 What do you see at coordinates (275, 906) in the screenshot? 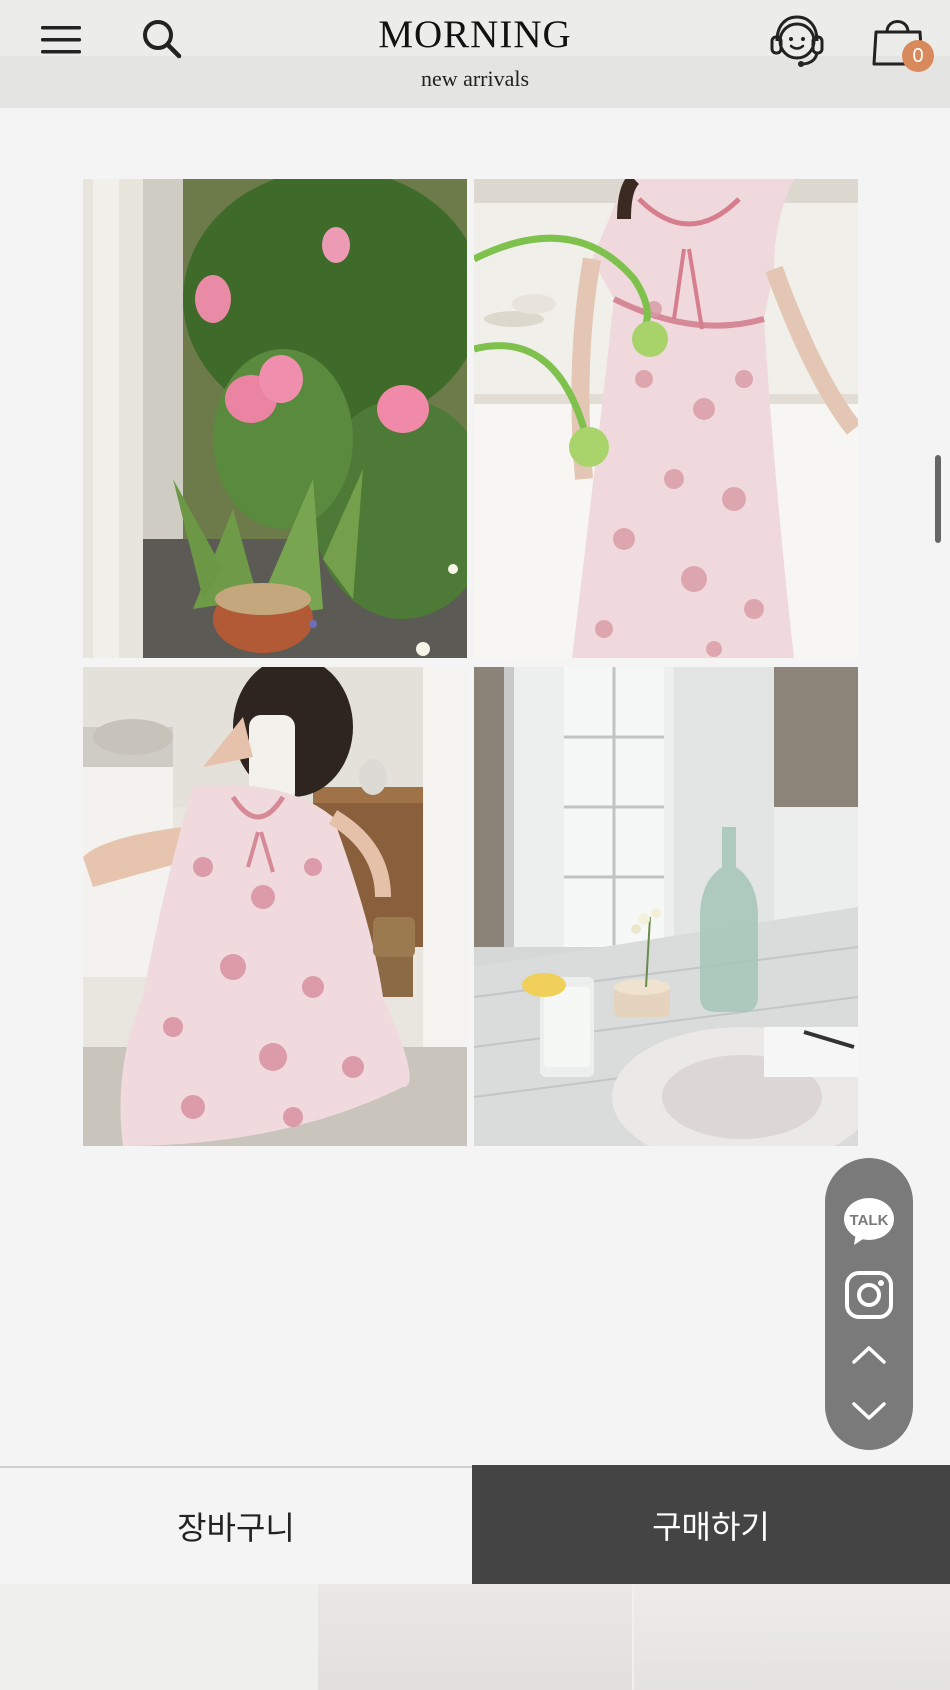
I see `product-photo-dress-crouching` at bounding box center [275, 906].